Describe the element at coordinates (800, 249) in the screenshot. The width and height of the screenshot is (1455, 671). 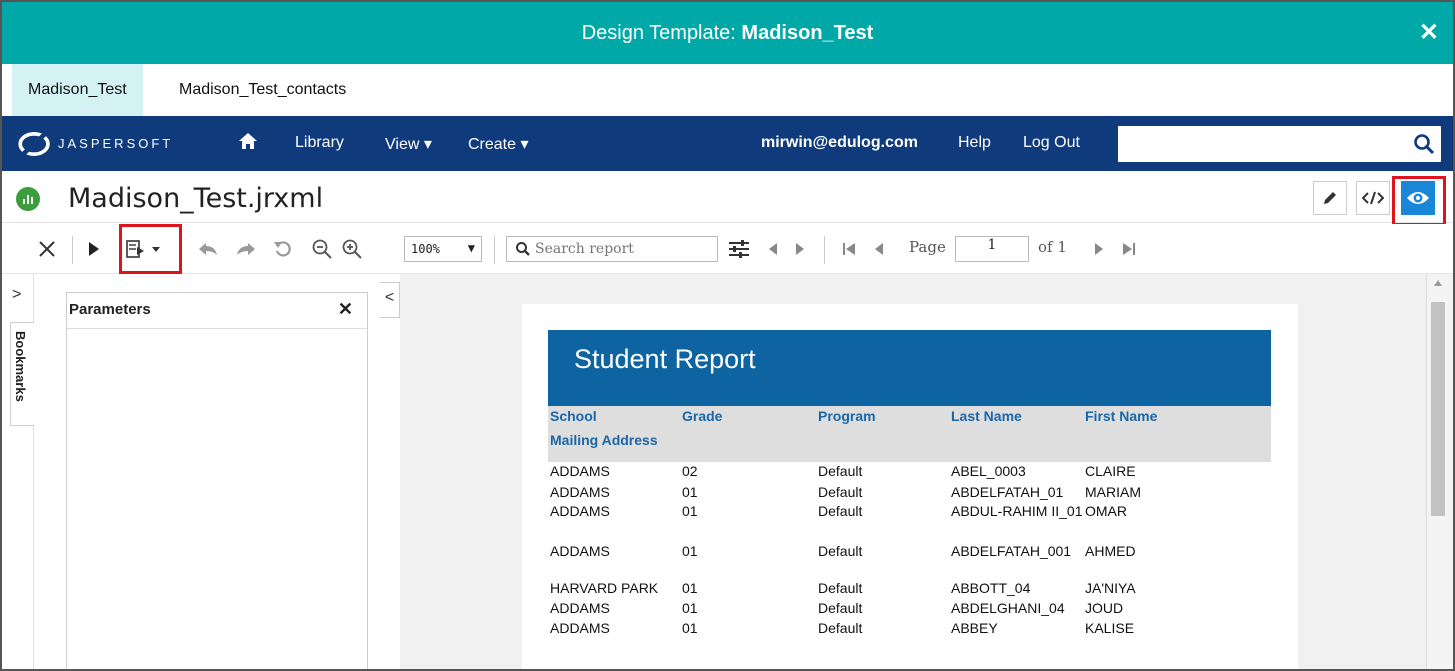
I see `search-next-icon` at that location.